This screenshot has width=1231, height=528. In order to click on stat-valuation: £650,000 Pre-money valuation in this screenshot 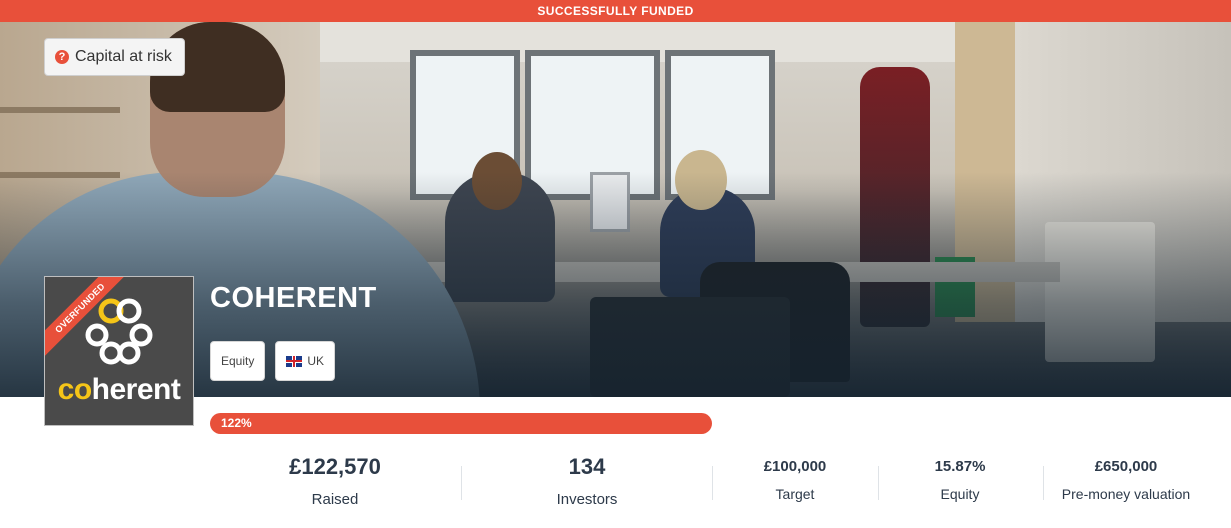, I will do `click(1126, 480)`.